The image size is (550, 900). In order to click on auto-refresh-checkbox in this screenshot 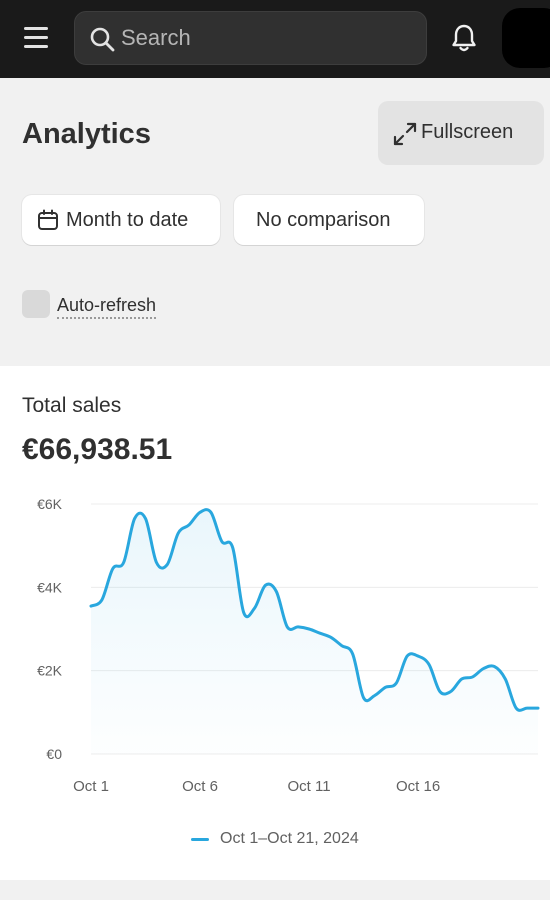, I will do `click(36, 304)`.